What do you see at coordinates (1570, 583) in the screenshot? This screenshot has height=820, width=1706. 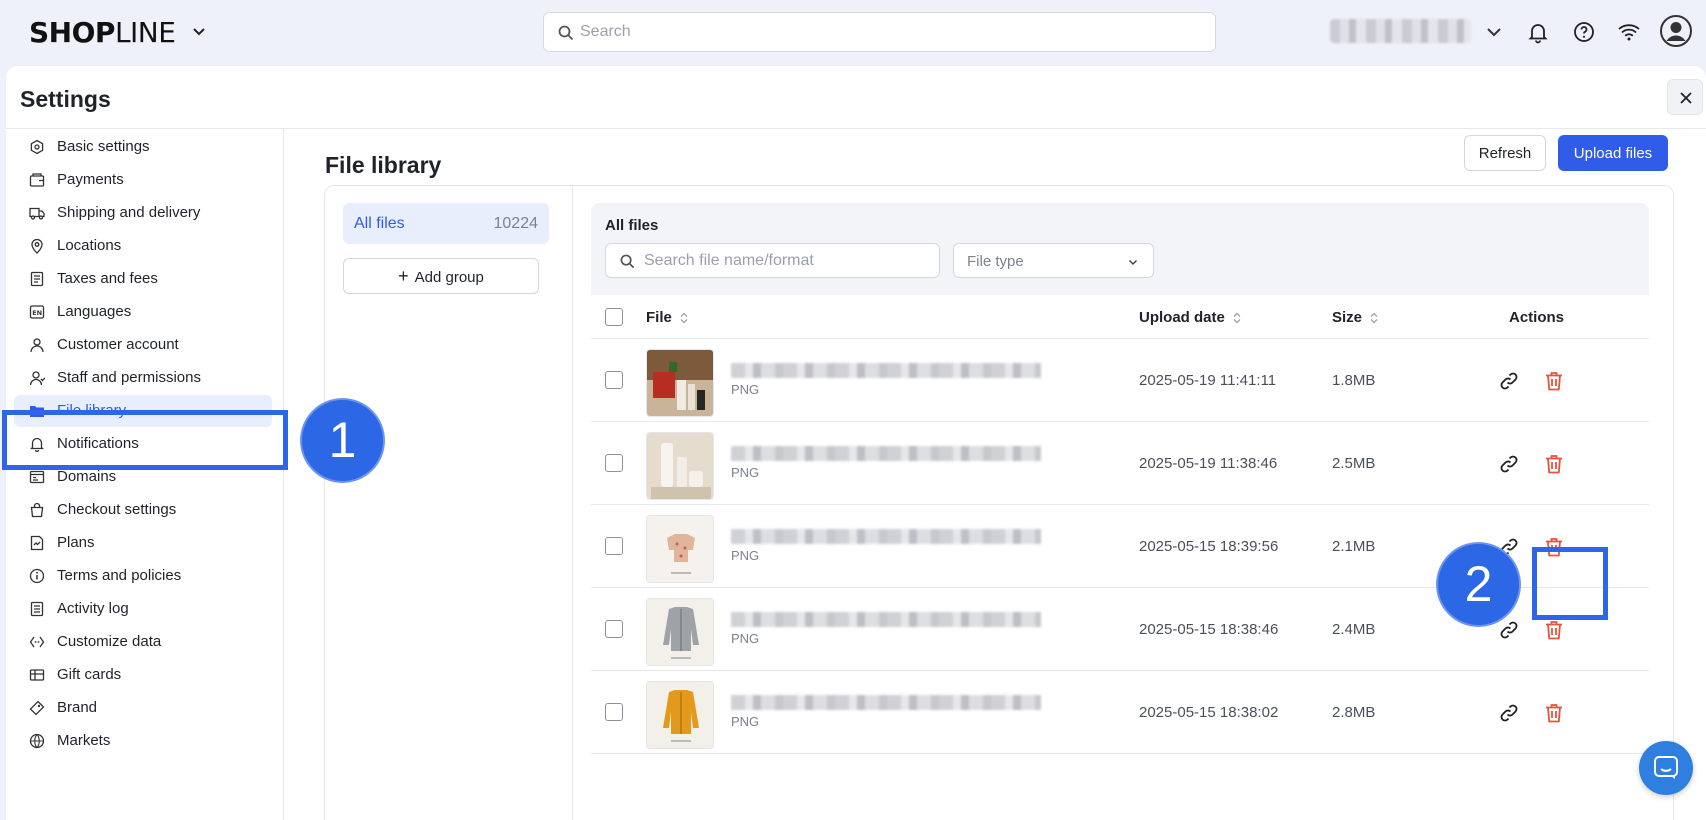 I see `highlight-box-delete` at bounding box center [1570, 583].